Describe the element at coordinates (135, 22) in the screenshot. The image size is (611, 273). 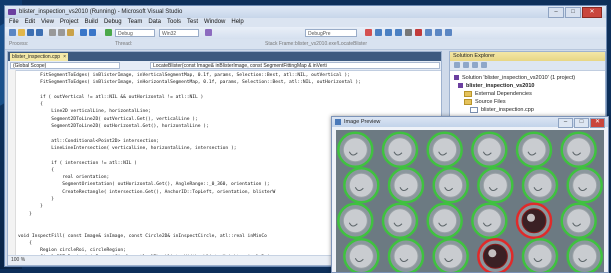
I see `menu-item-team: Team` at that location.